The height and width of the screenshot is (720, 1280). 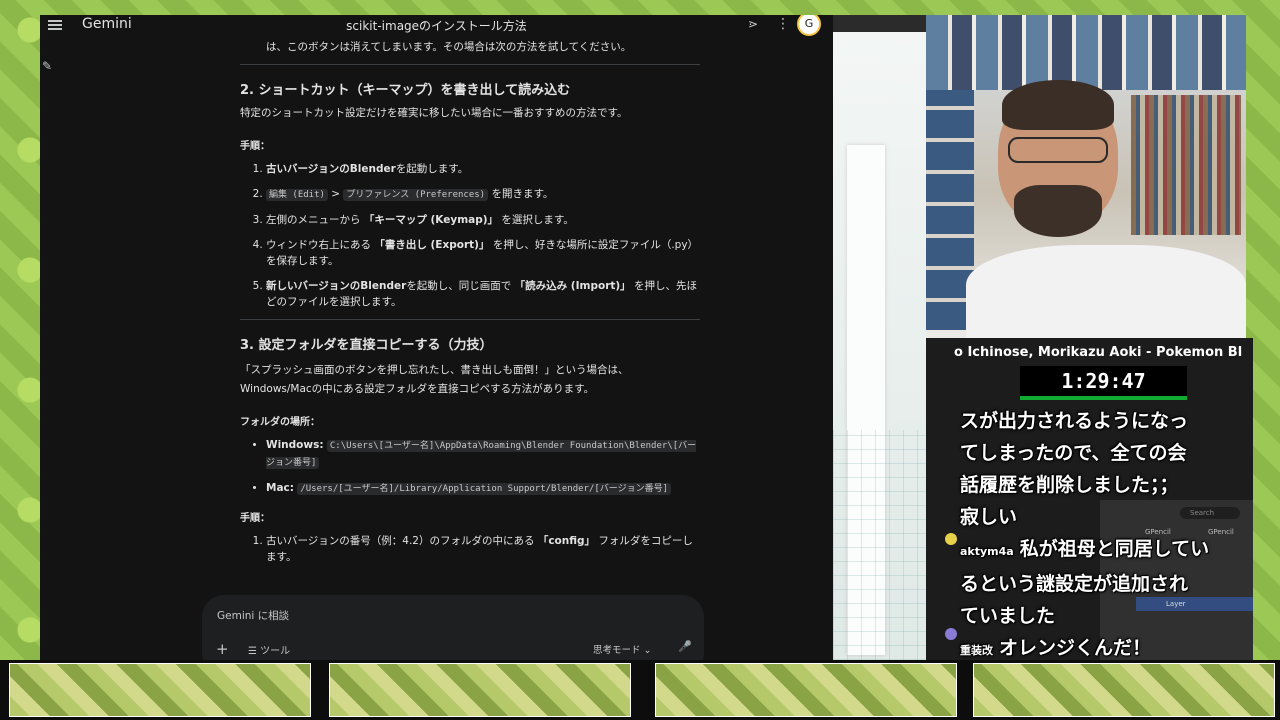 I want to click on chat-text: 話履歴を削除しました；；, so click(x=1069, y=485).